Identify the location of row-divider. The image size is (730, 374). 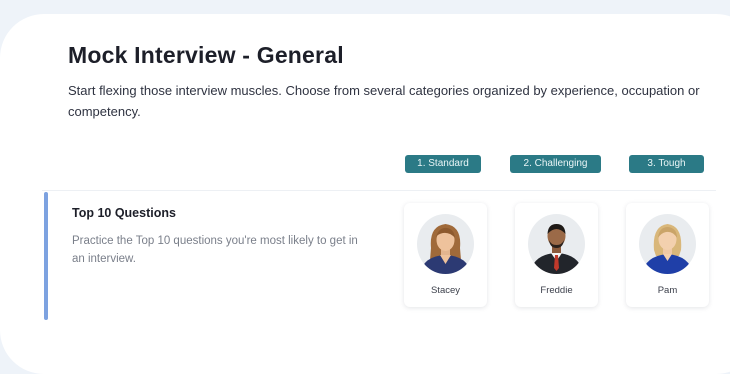
(379, 190).